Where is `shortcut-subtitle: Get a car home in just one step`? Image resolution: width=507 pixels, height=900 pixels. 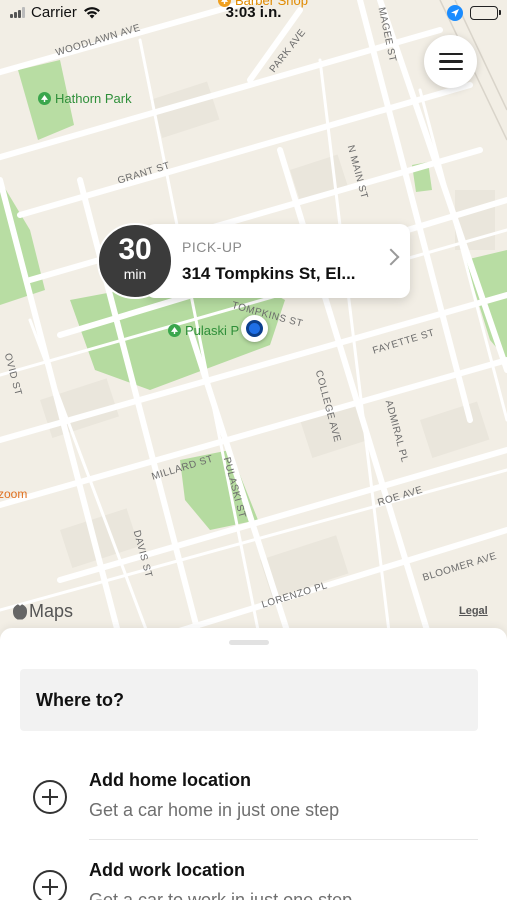 shortcut-subtitle: Get a car home in just one step is located at coordinates (214, 810).